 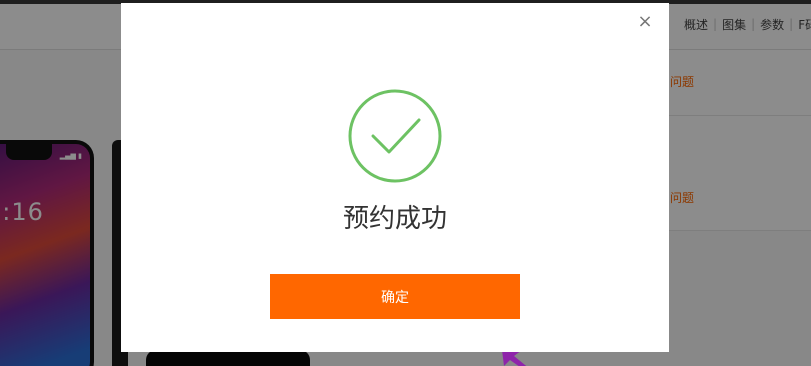 What do you see at coordinates (645, 22) in the screenshot?
I see `close-icon: ×` at bounding box center [645, 22].